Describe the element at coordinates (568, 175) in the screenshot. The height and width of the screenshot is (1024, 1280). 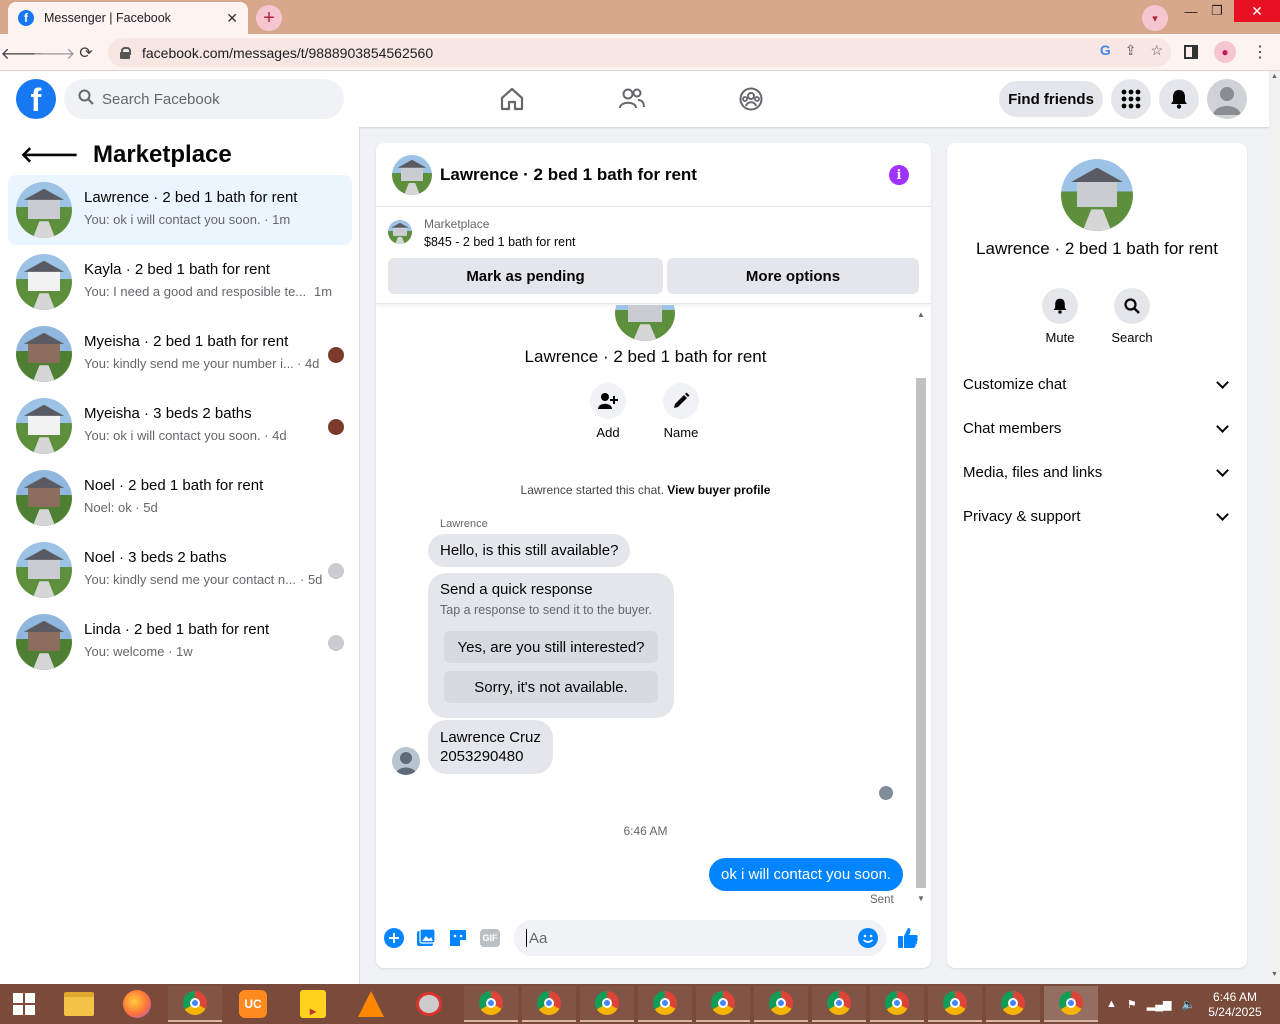
I see `chat-title: Lawrence · 2 bed 1 bath for rent` at that location.